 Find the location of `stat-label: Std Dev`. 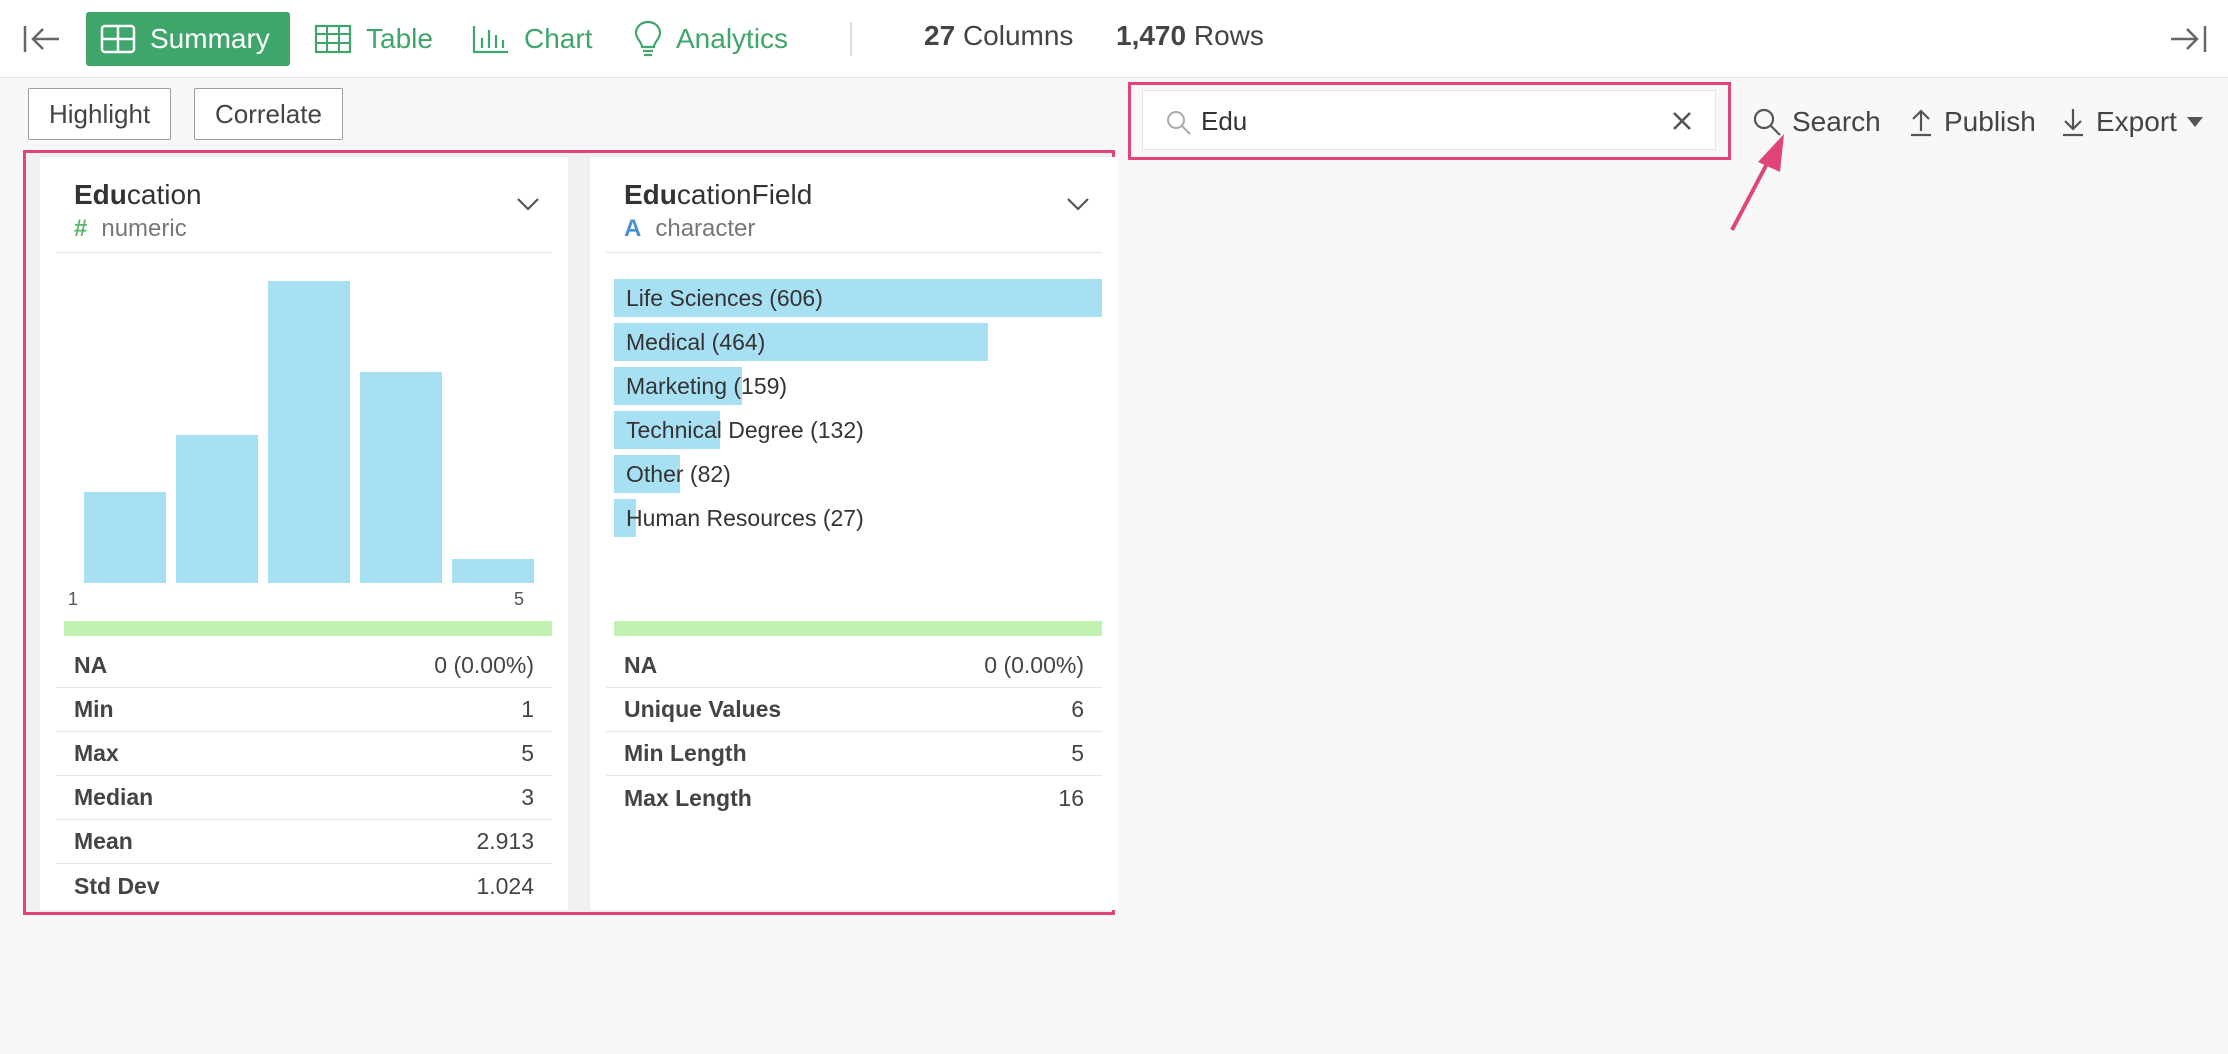

stat-label: Std Dev is located at coordinates (117, 885).